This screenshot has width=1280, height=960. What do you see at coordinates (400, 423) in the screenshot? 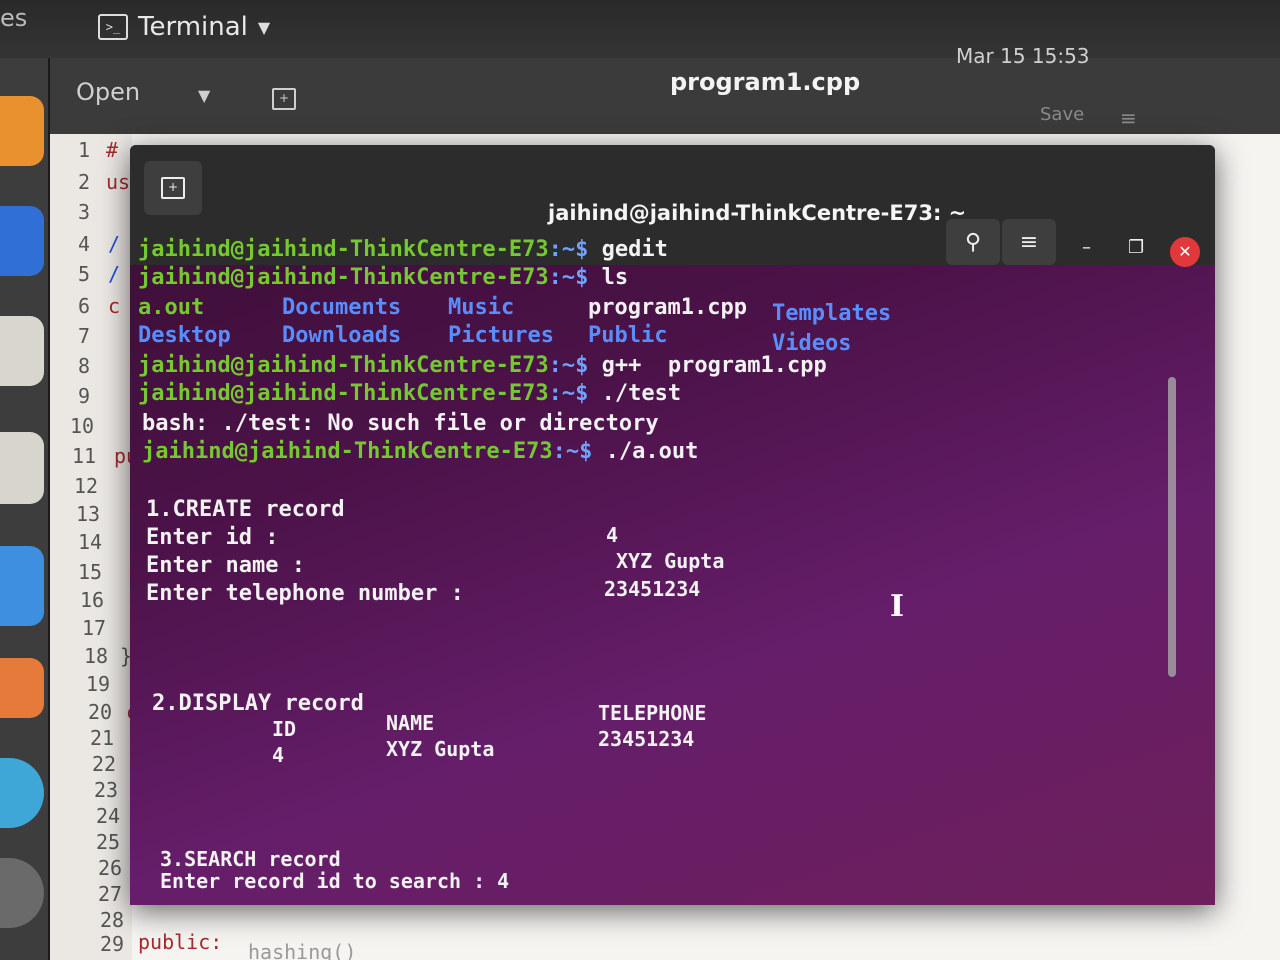
I see `error-line: bash: ./test: No such file or directory` at bounding box center [400, 423].